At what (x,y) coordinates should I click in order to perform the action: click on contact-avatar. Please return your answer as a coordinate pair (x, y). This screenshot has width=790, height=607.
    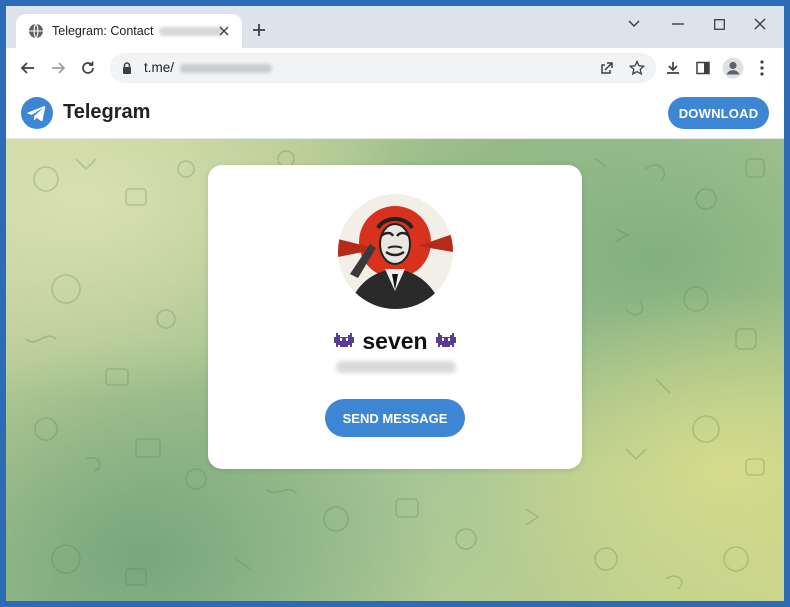
    Looking at the image, I should click on (395, 251).